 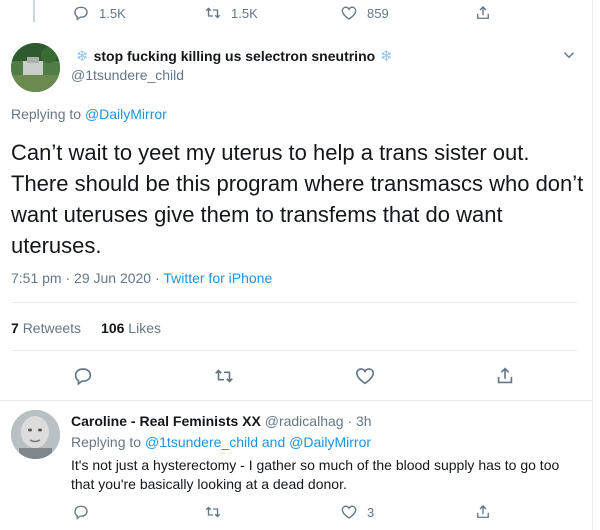 I want to click on retweets-count: 7, so click(x=15, y=328).